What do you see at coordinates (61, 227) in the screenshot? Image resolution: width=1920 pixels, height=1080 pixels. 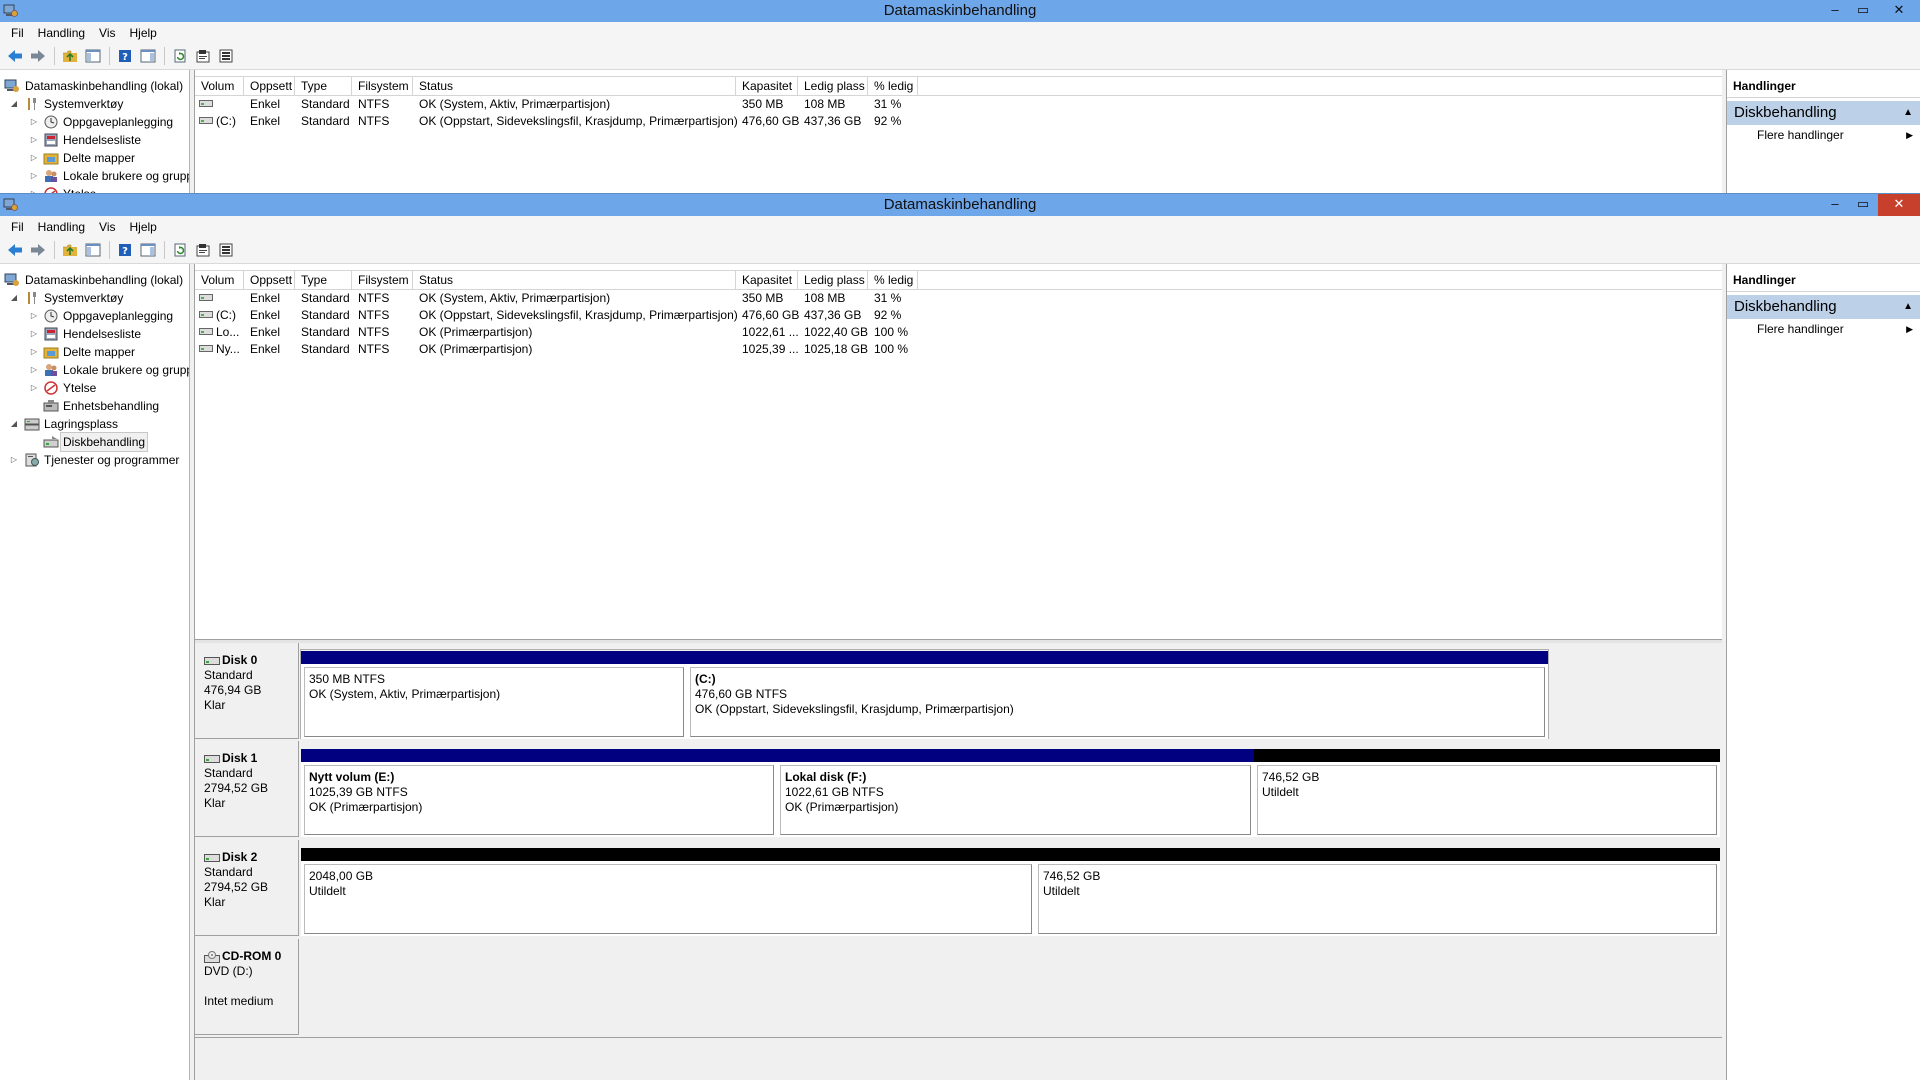 I see `menu-action: Handling` at bounding box center [61, 227].